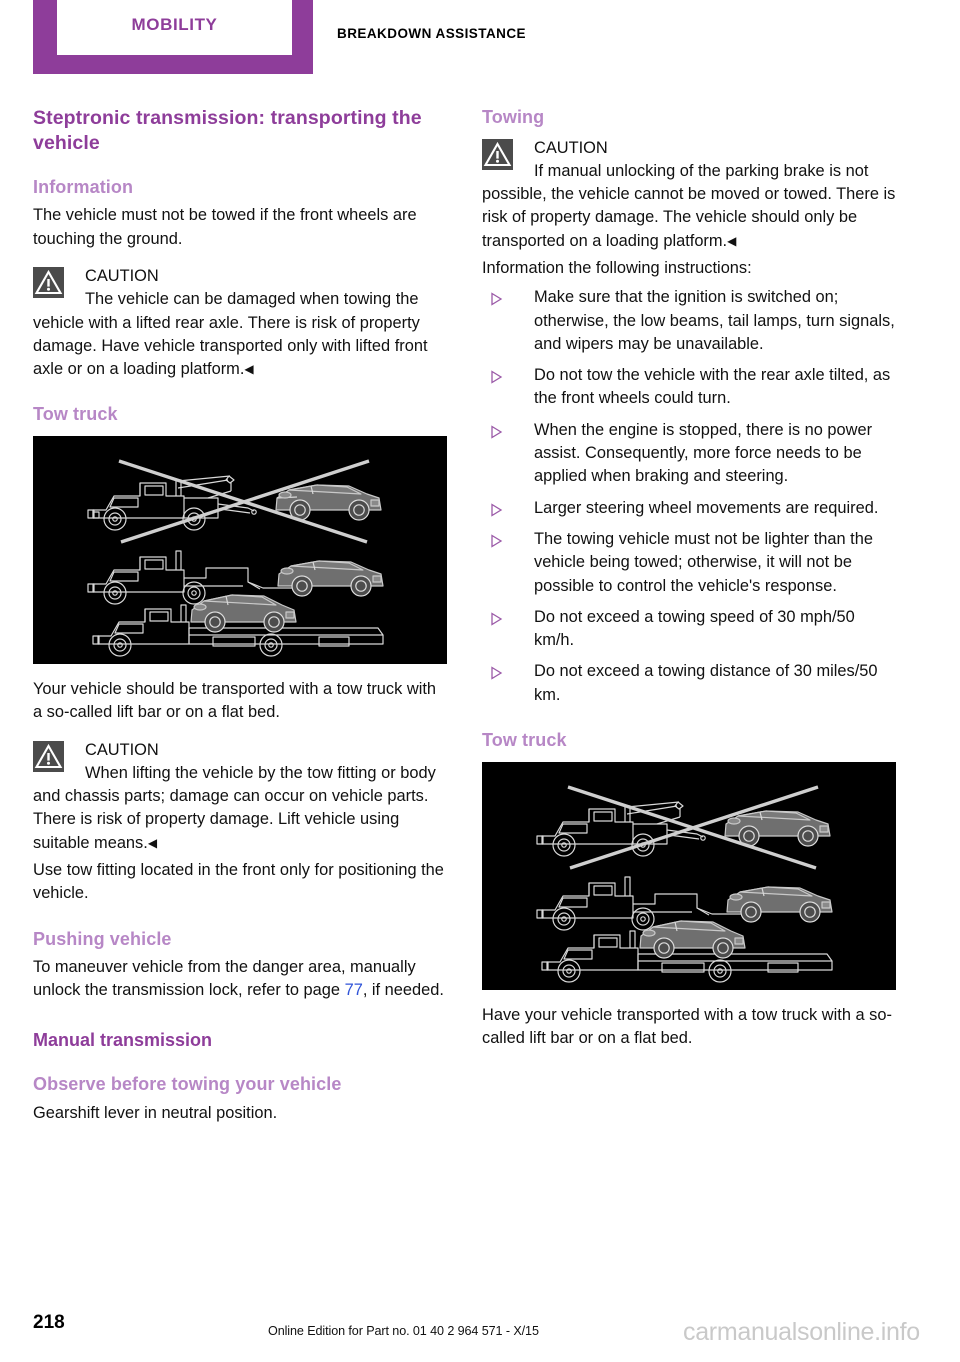  I want to click on chapter-tab: MOBILITY, so click(173, 37).